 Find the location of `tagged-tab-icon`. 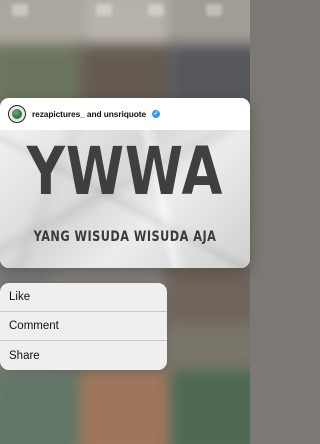

tagged-tab-icon is located at coordinates (214, 10).